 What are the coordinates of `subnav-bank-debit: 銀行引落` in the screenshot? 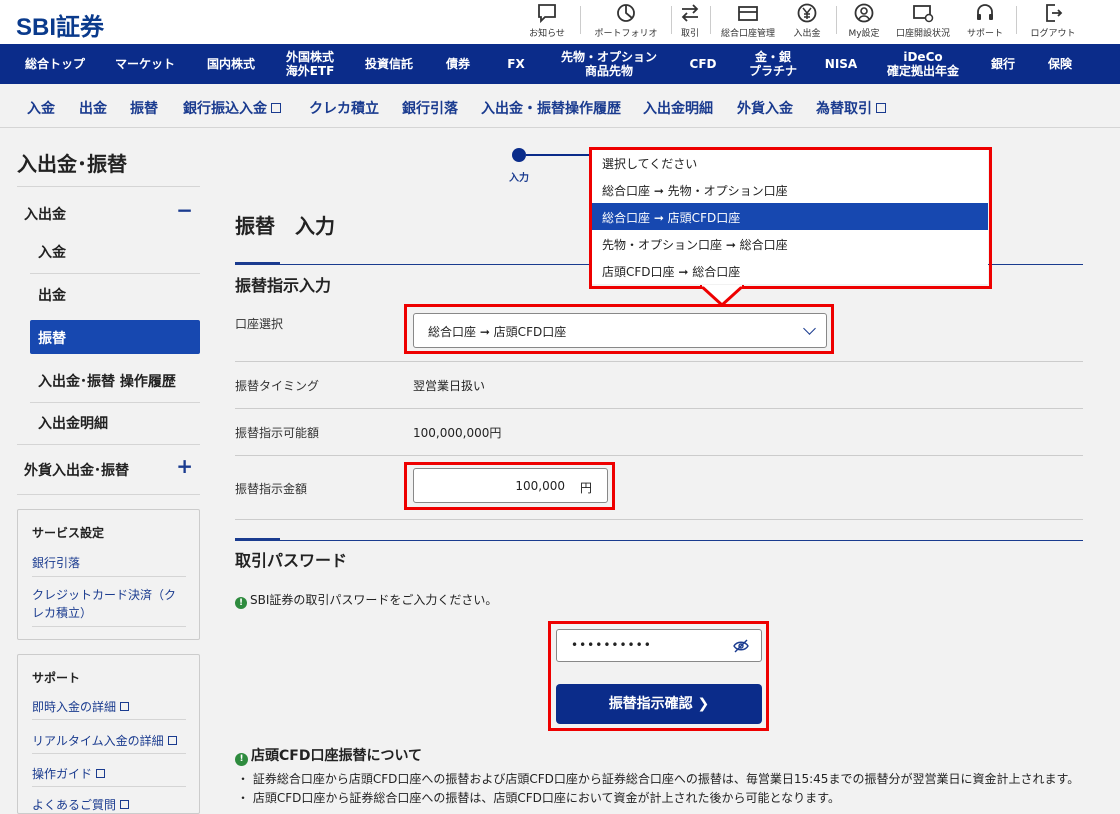 It's located at (430, 108).